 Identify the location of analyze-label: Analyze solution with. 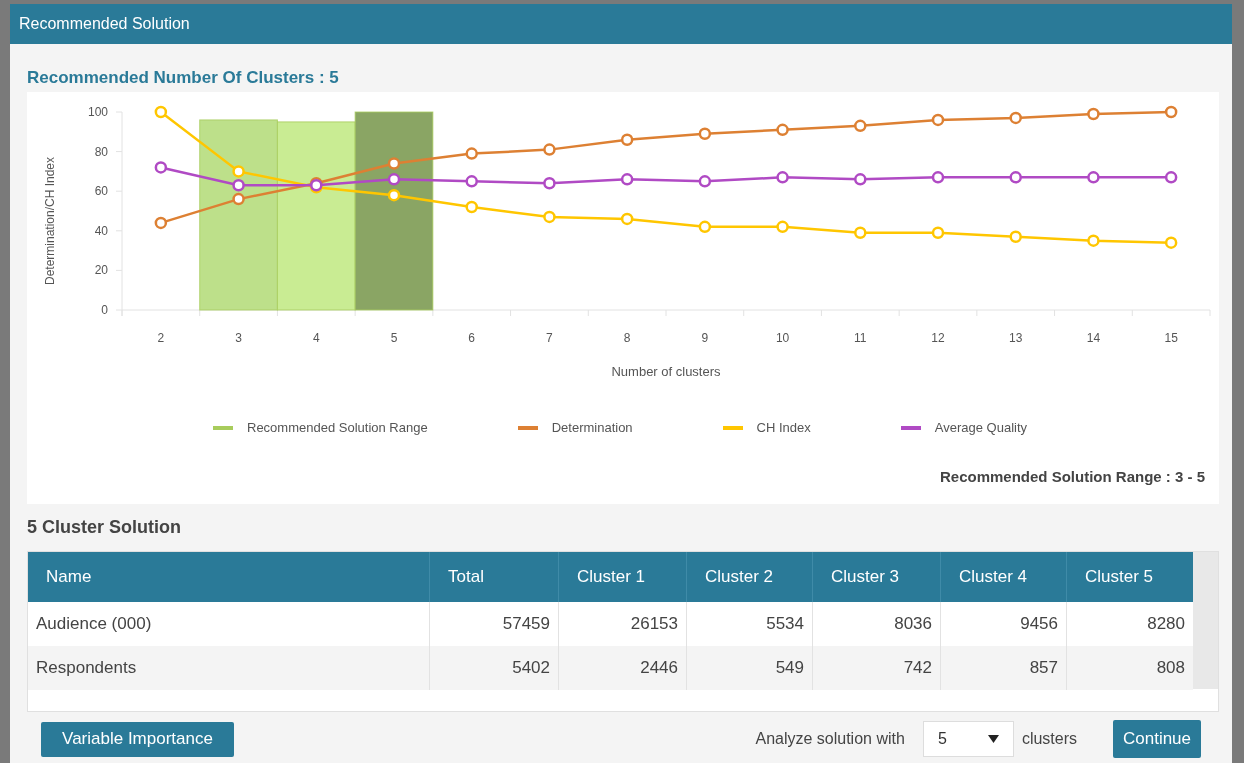
(830, 739).